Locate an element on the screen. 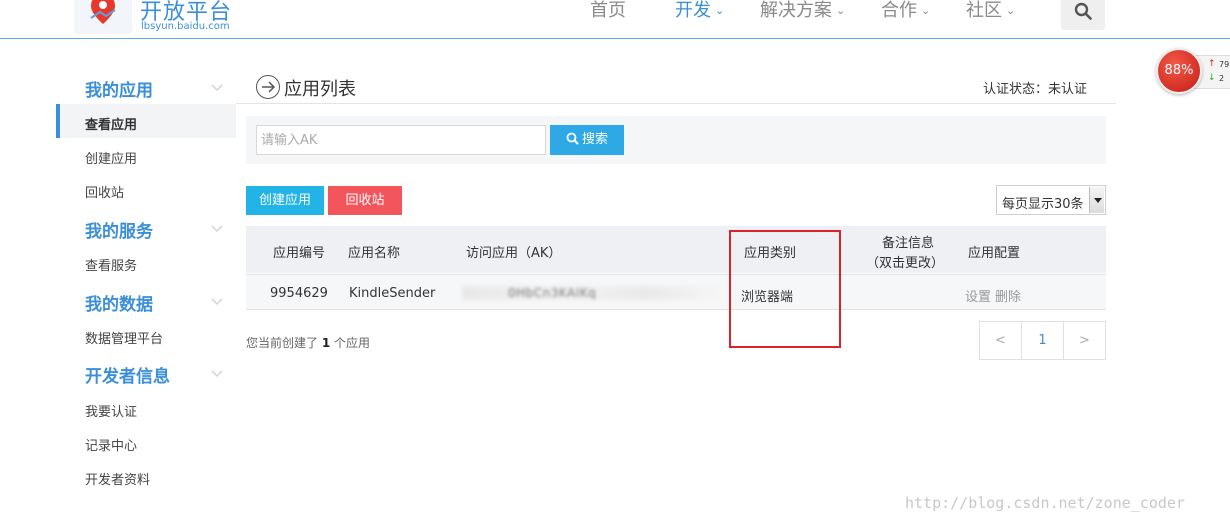  delete-link: 删除 is located at coordinates (1008, 295).